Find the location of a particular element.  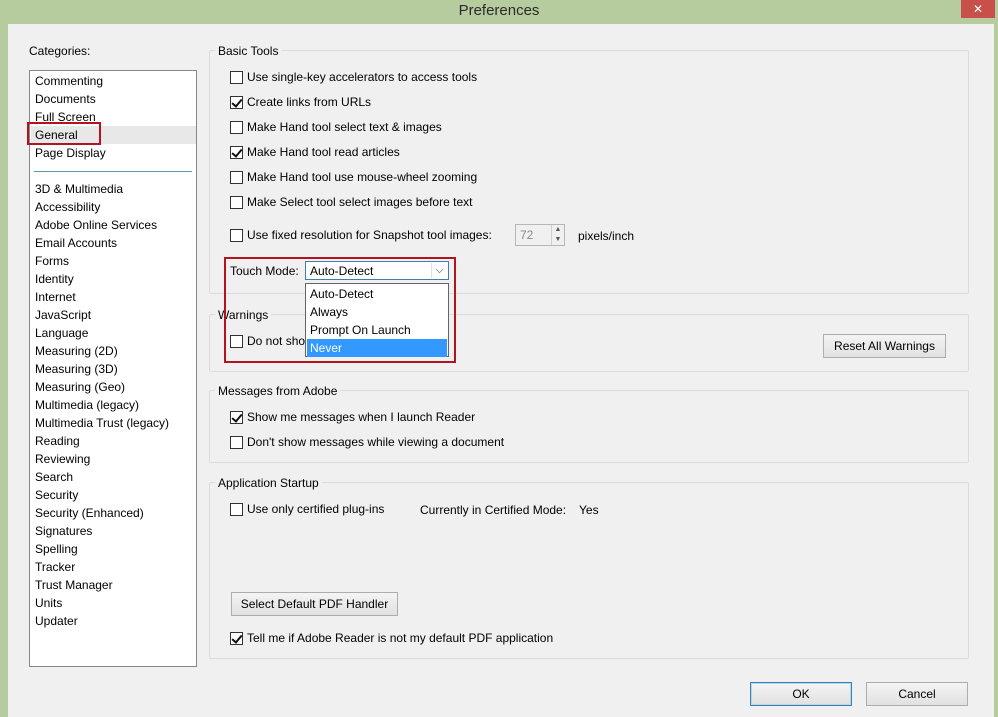

category-item-reading: Reading is located at coordinates (113, 441).